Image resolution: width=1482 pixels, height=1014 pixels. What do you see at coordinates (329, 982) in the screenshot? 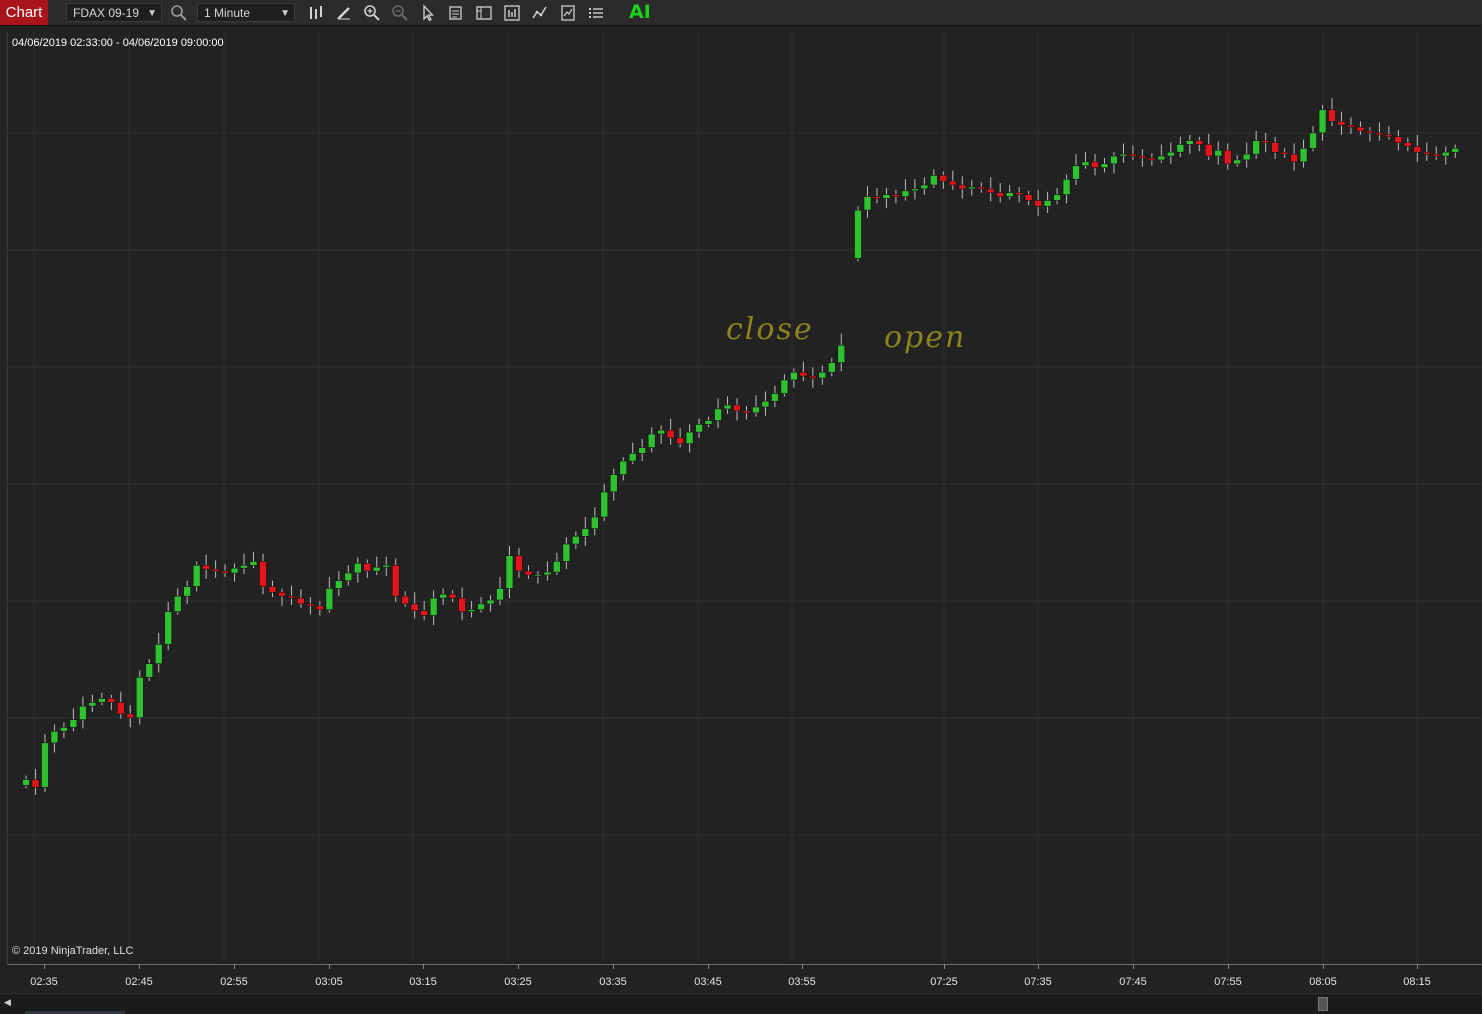
I see `time-axis-tick-label: 03:05` at bounding box center [329, 982].